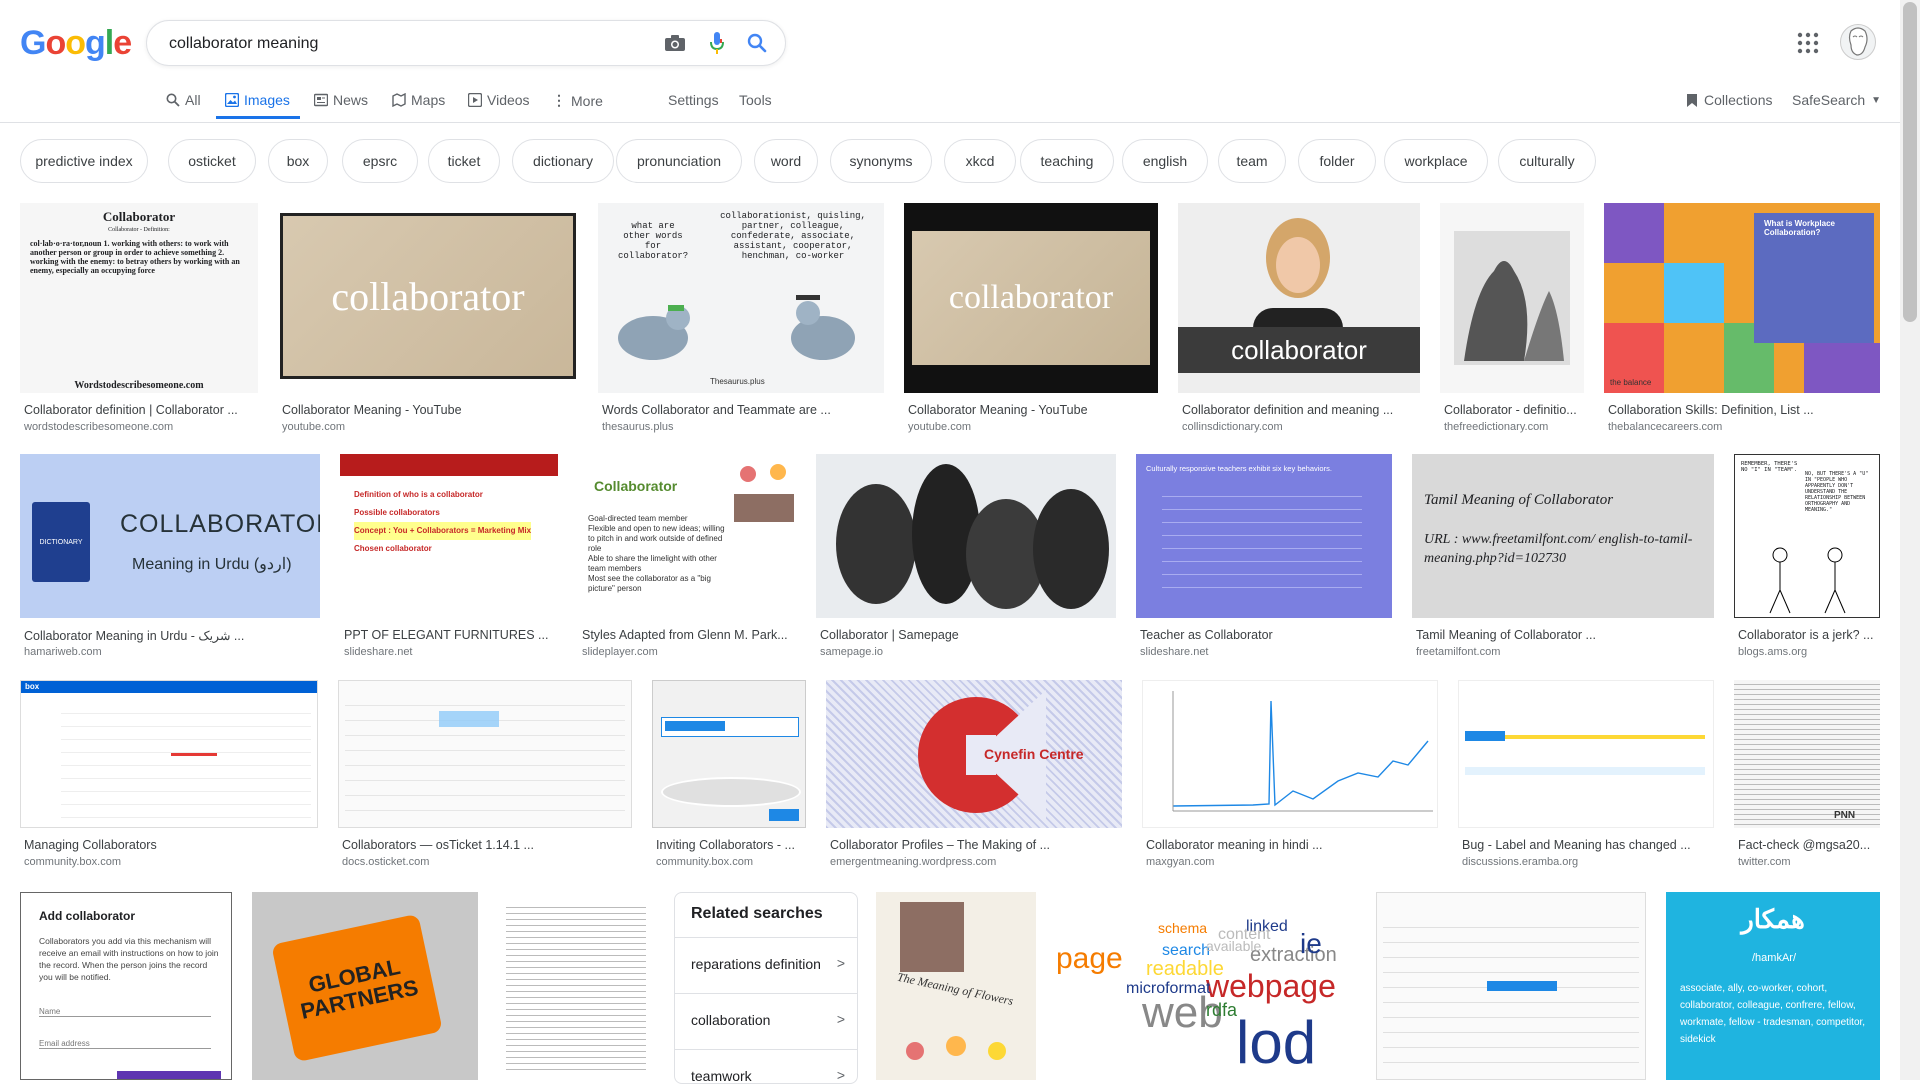 The height and width of the screenshot is (1084, 1920). What do you see at coordinates (499, 100) in the screenshot?
I see `tab-videos: Videos` at bounding box center [499, 100].